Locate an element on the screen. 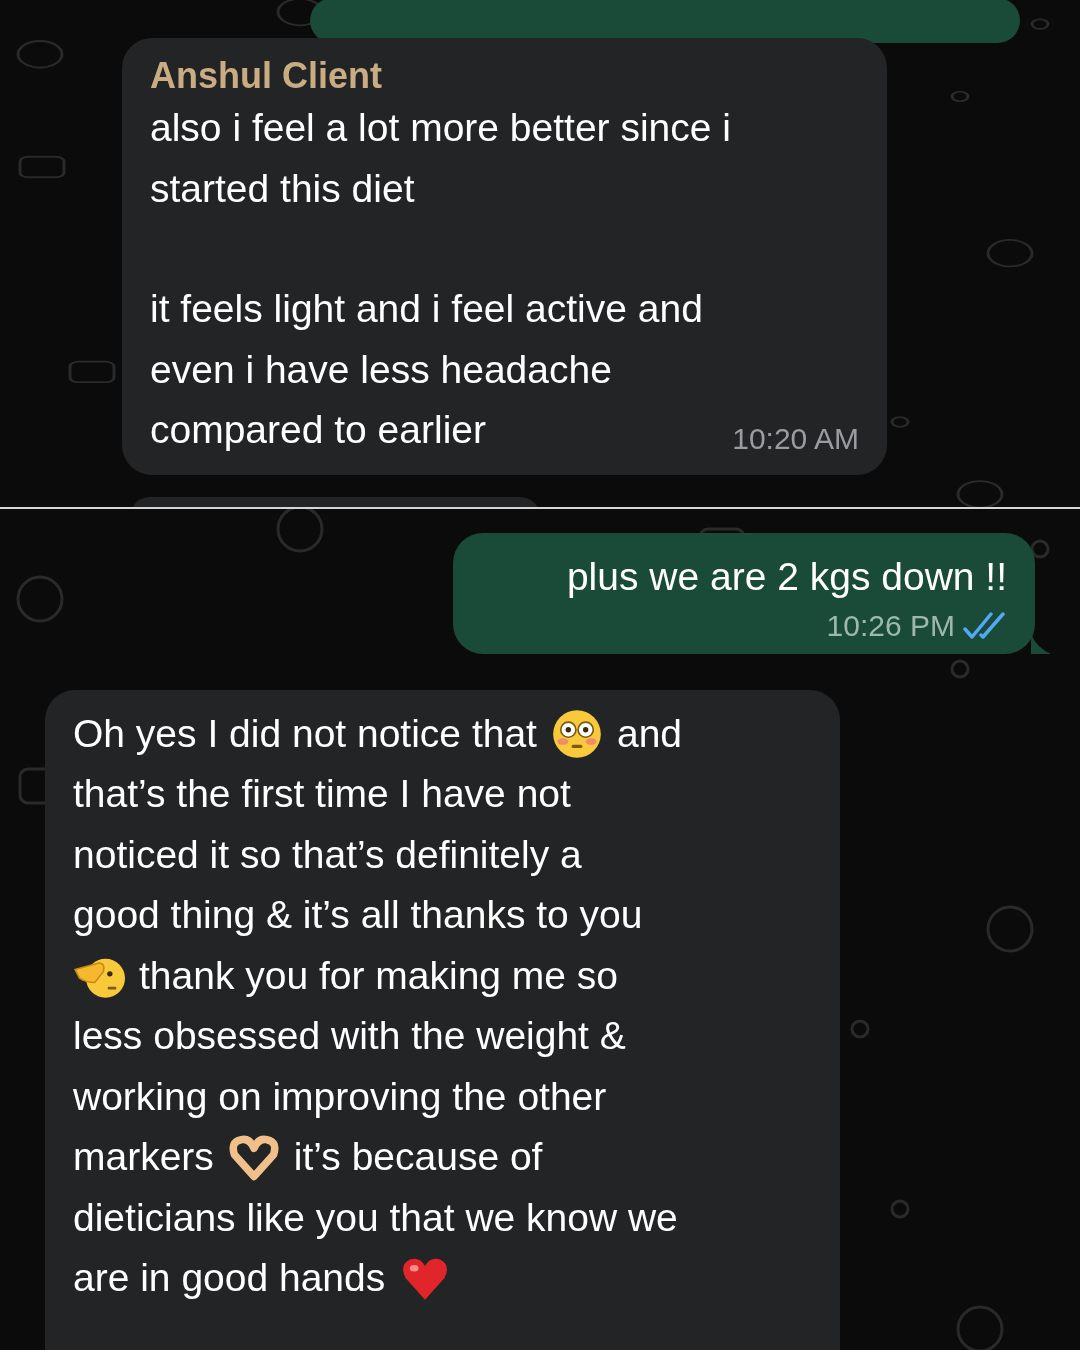 This screenshot has width=1080, height=1350. message-text: noticed it so that’s definitely a is located at coordinates (327, 854).